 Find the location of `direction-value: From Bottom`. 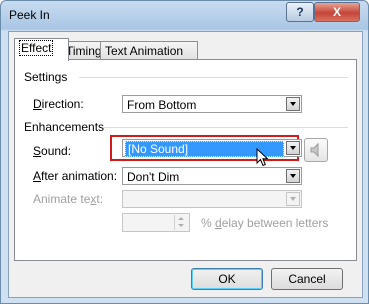

direction-value: From Bottom is located at coordinates (162, 105).